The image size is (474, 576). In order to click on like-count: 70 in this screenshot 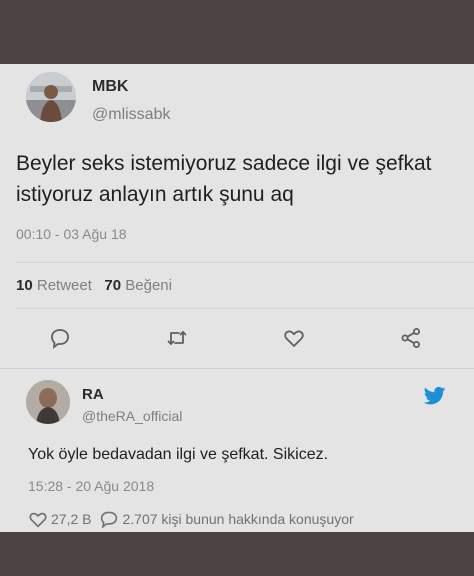, I will do `click(112, 285)`.